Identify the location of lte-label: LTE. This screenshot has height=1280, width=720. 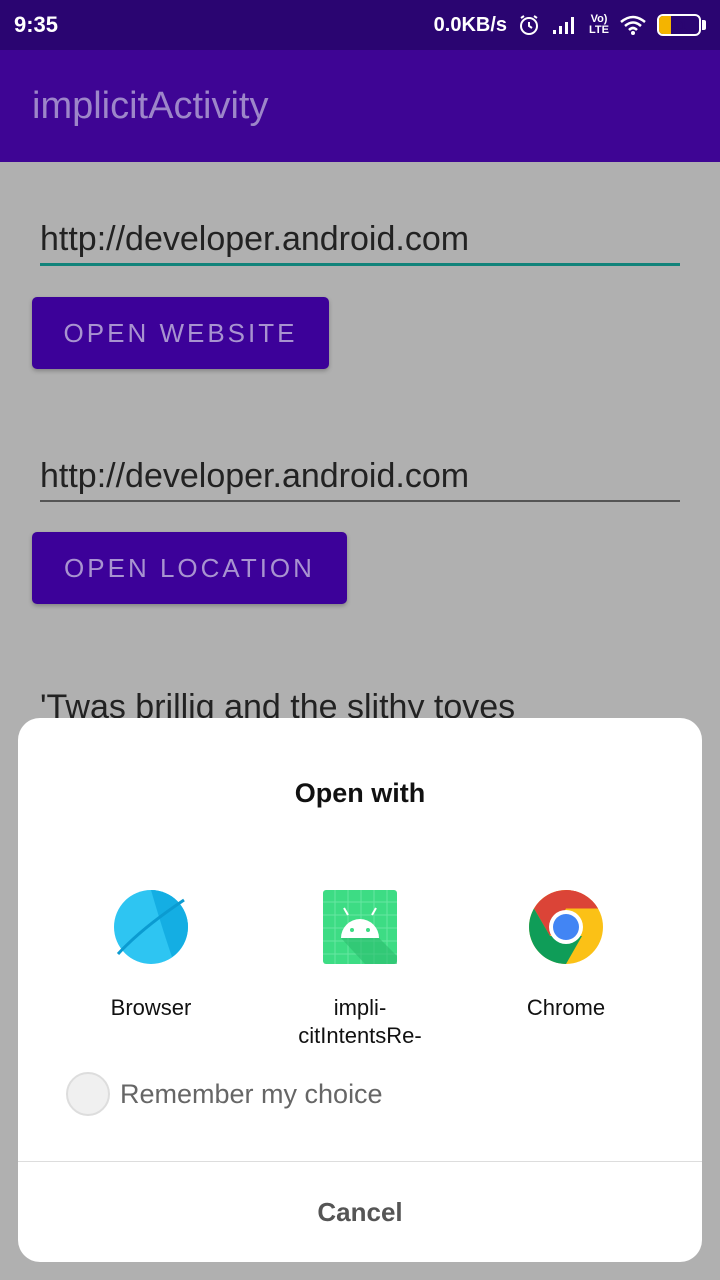
(599, 30).